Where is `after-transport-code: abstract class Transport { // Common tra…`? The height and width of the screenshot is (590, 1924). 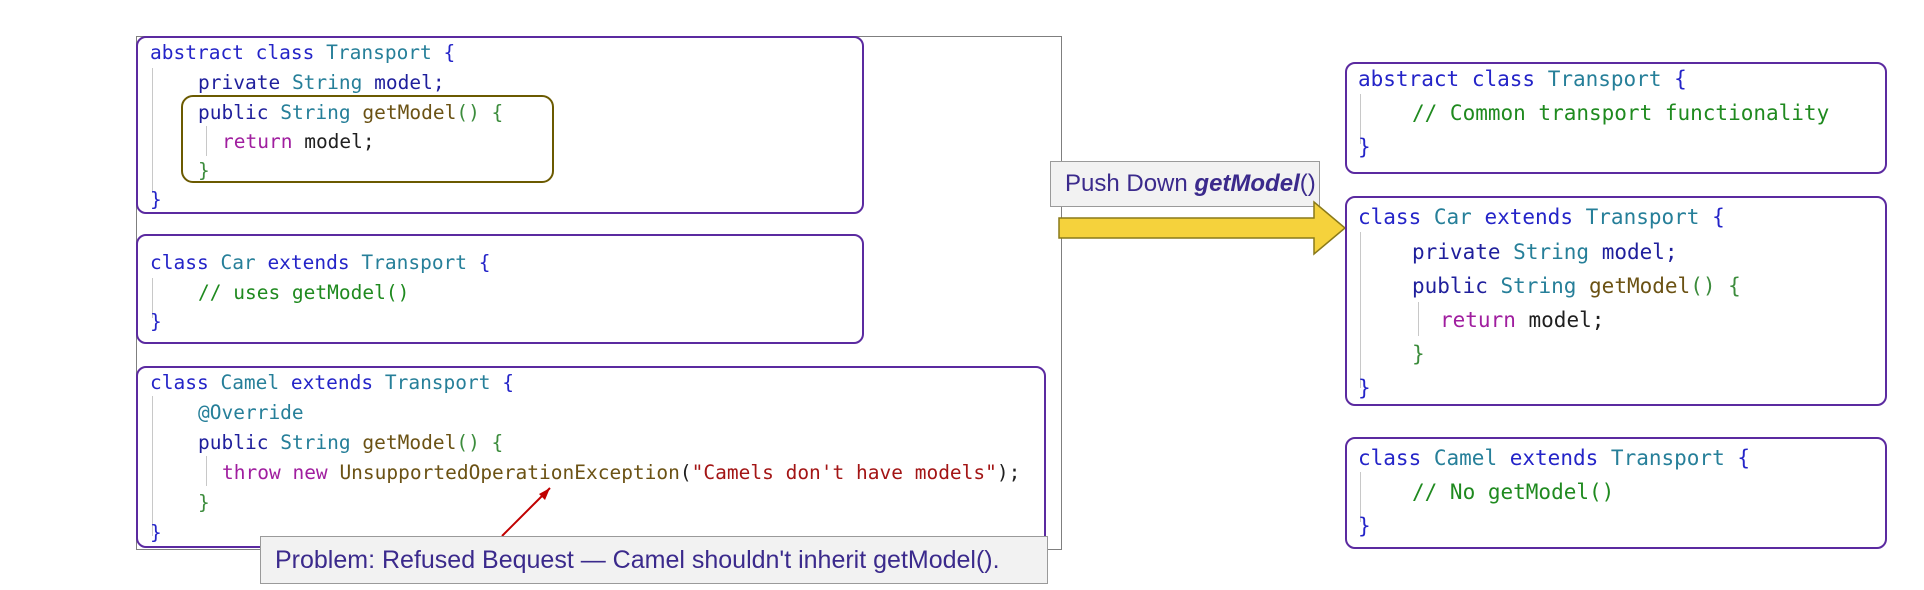 after-transport-code: abstract class Transport { // Common tra… is located at coordinates (1594, 113).